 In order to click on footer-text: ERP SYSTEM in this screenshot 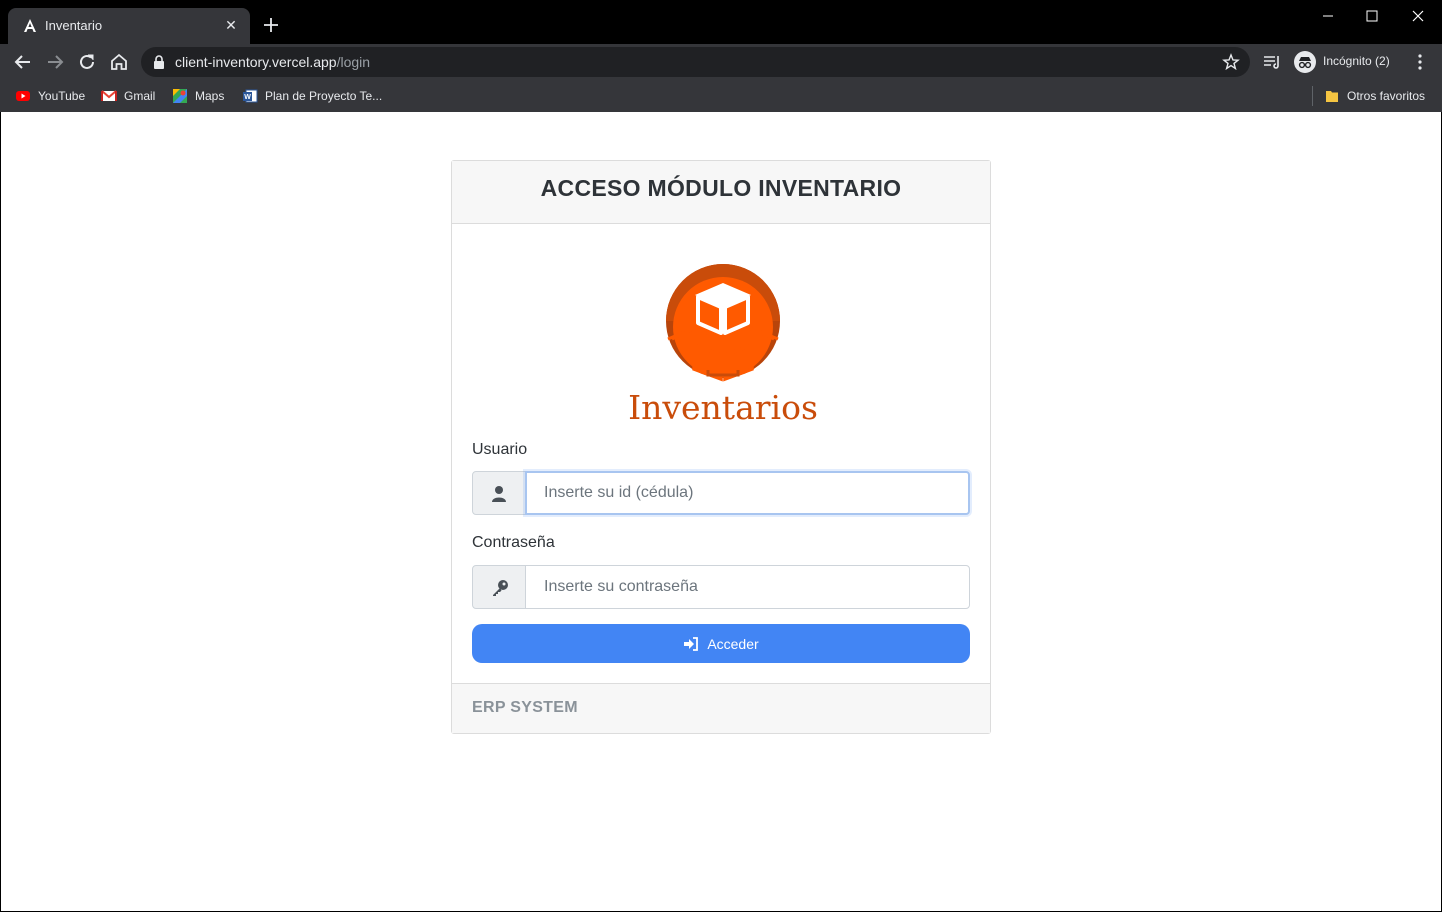, I will do `click(525, 707)`.